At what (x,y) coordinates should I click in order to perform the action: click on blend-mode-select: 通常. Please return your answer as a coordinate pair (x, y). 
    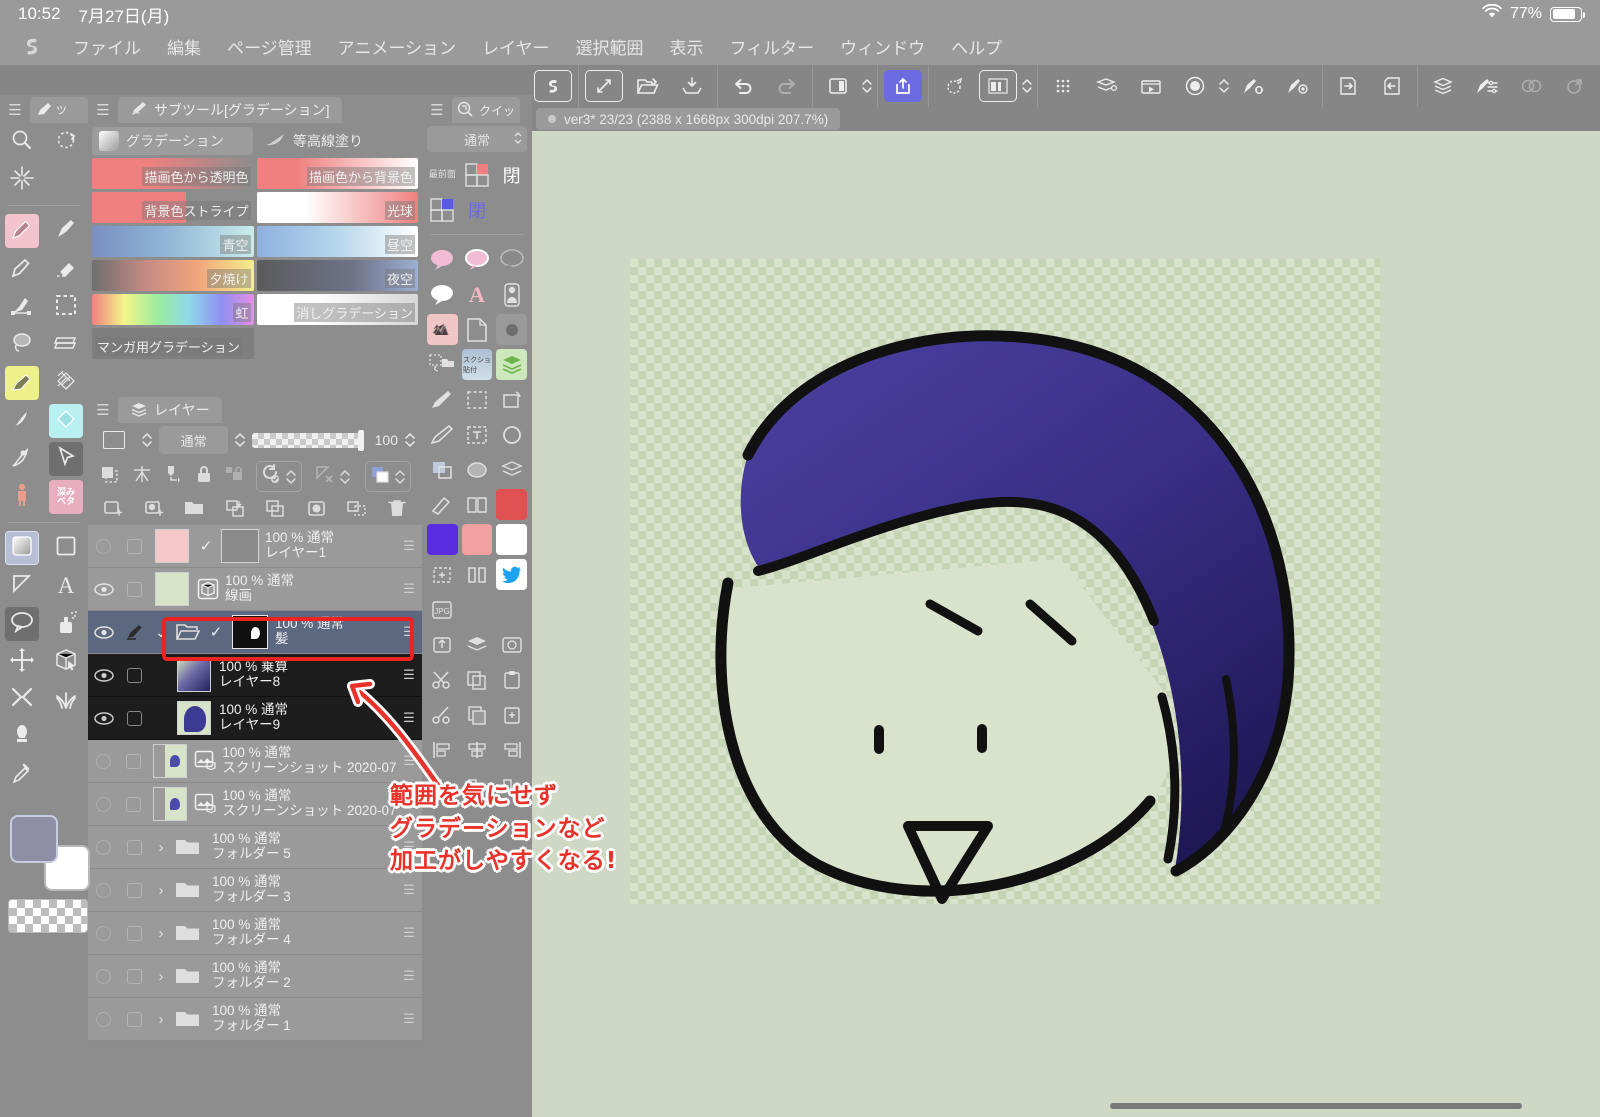
    Looking at the image, I should click on (194, 440).